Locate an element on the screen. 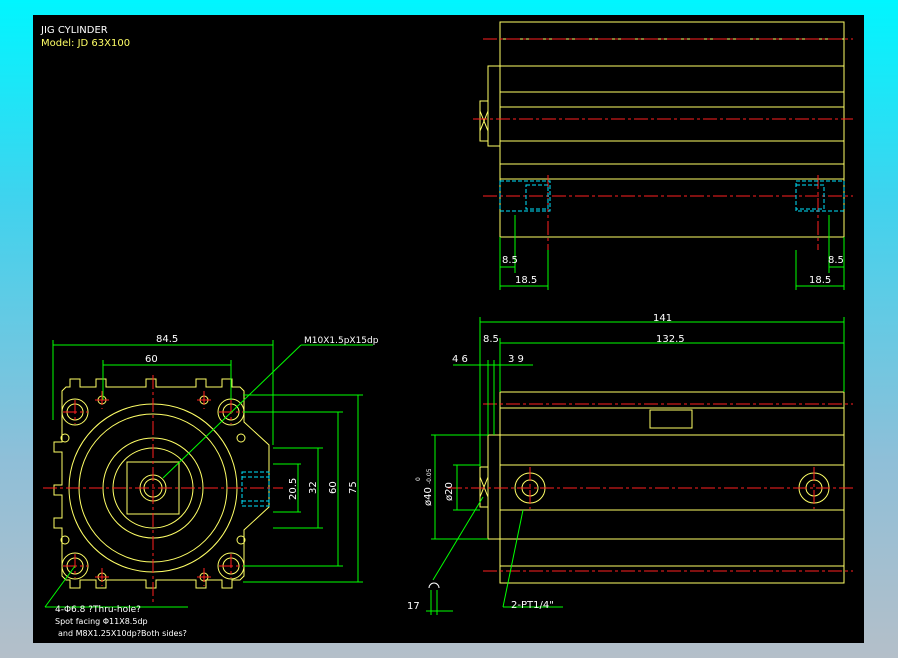 The image size is (898, 658). dim-tol-bottom: -0.05 is located at coordinates (429, 476).